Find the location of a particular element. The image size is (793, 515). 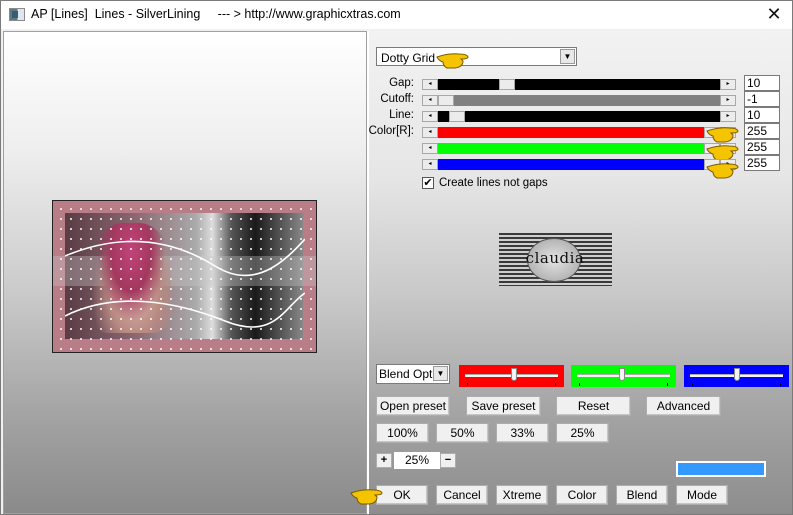

cancel-button: Cancel is located at coordinates (462, 495).